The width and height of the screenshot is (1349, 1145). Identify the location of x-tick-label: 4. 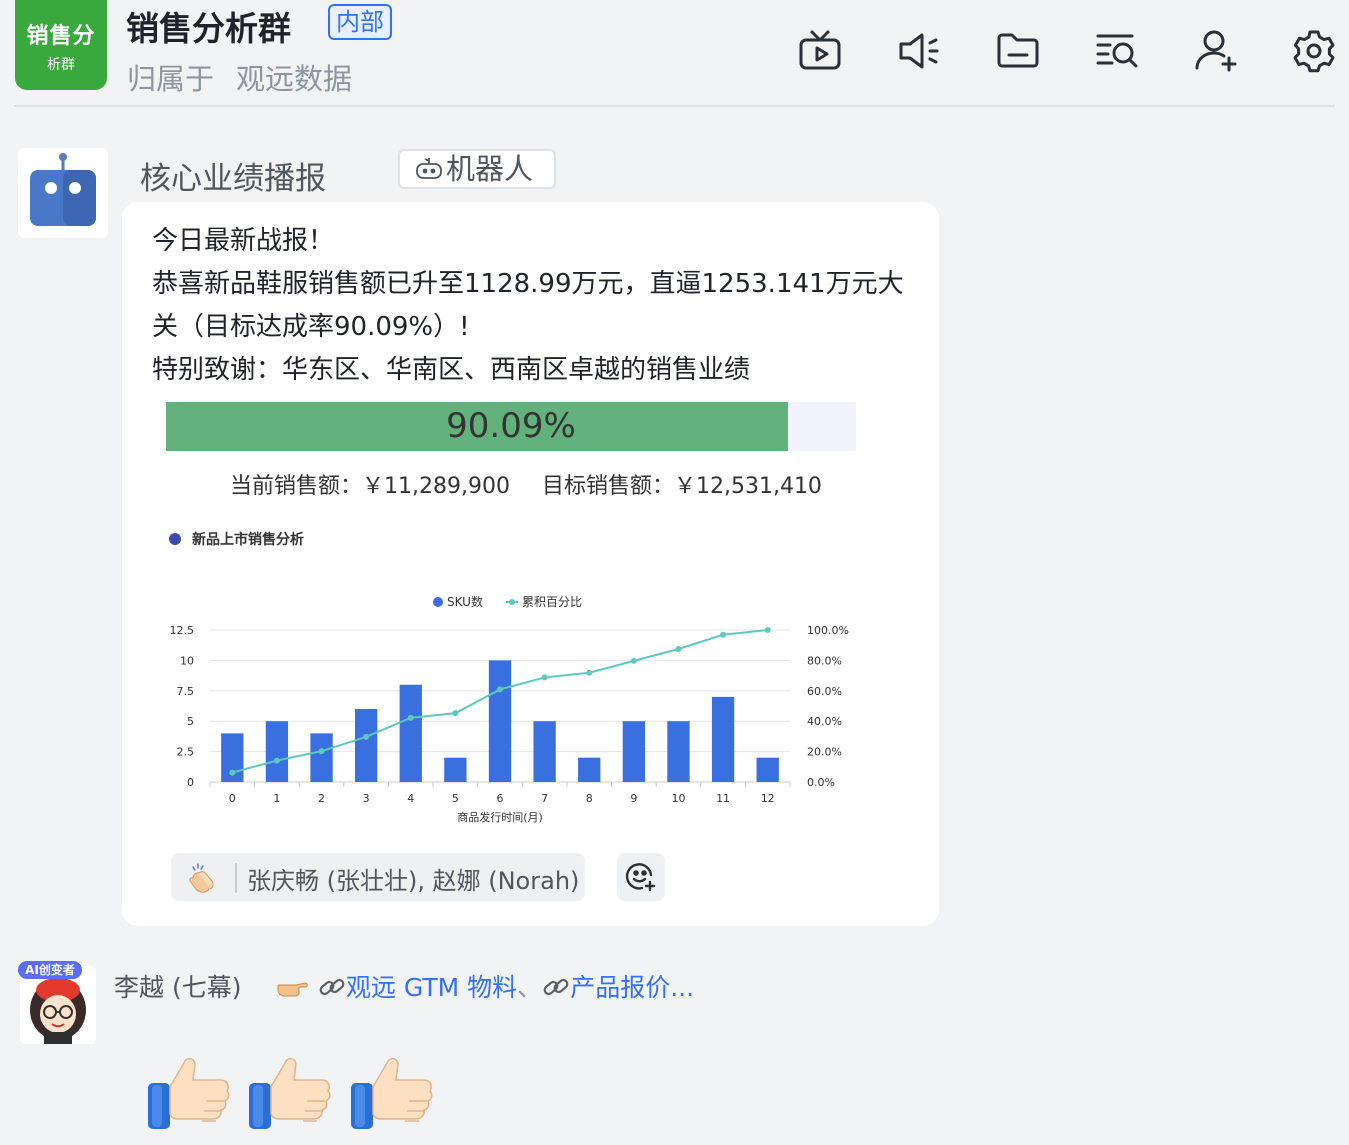
(410, 798).